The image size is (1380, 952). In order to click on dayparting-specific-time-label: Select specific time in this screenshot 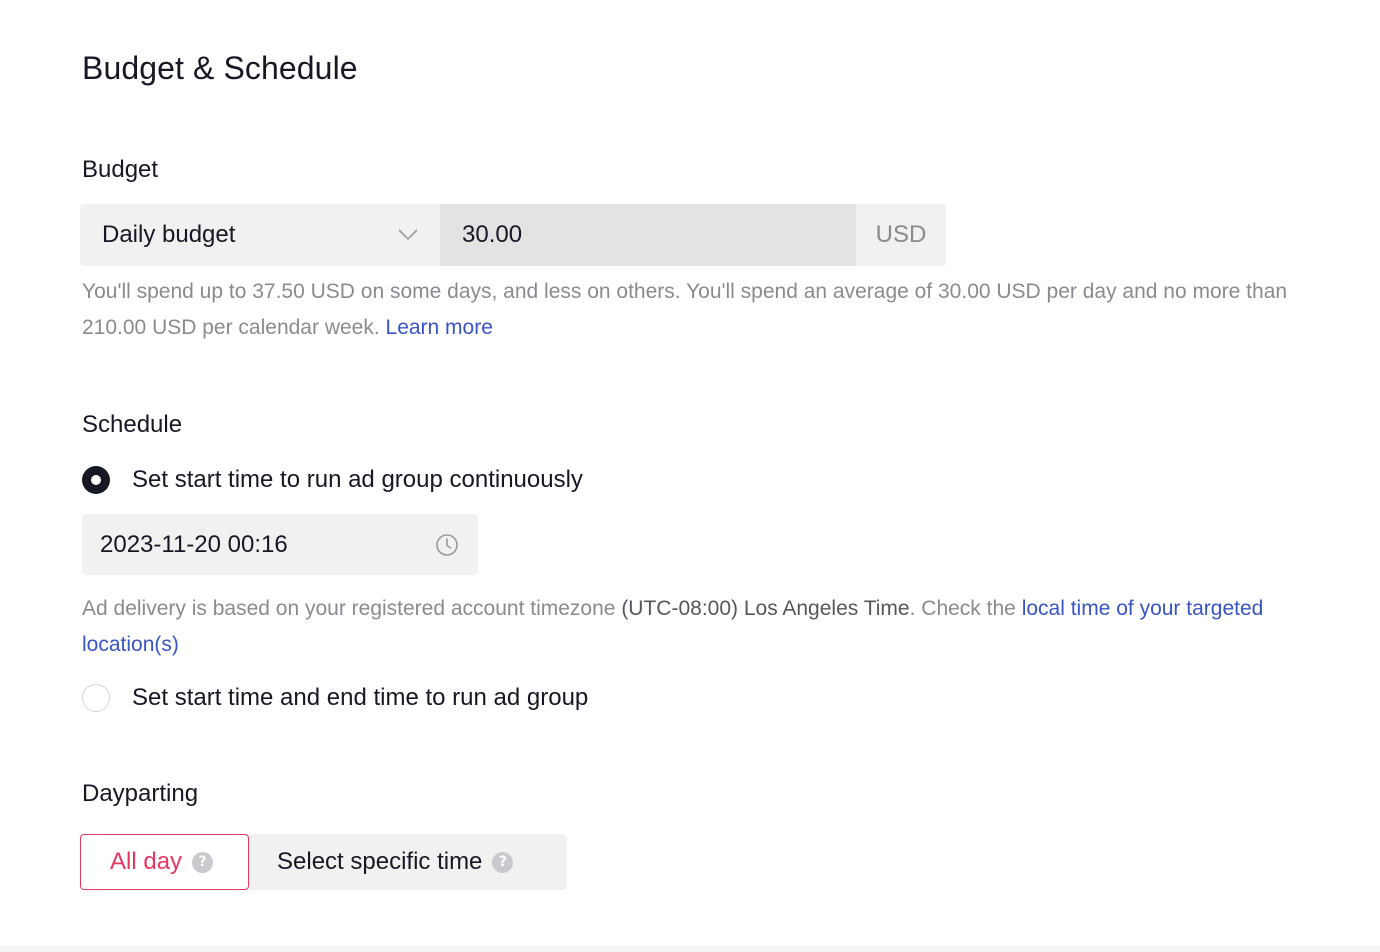, I will do `click(380, 861)`.